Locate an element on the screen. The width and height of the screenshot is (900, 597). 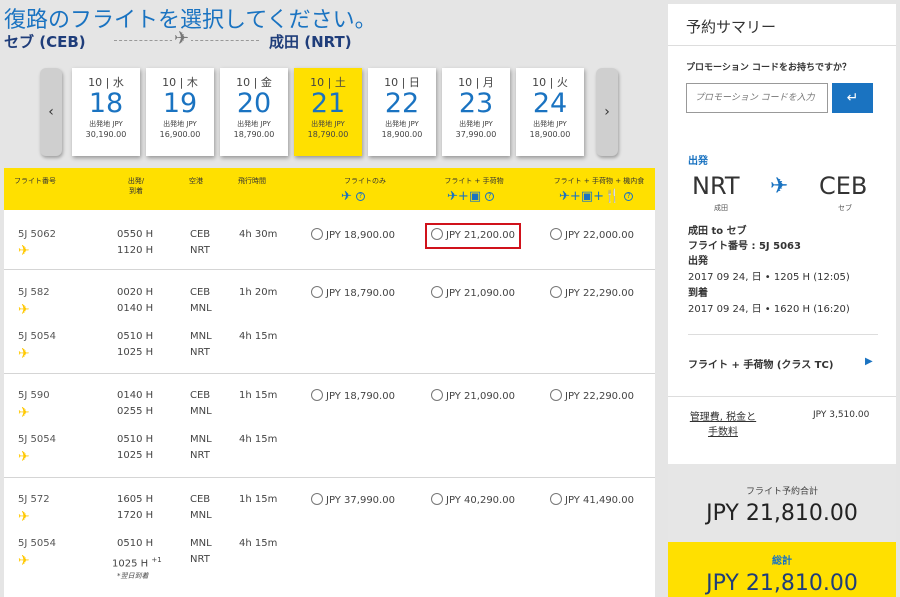
arrival-time: 1025 H is located at coordinates (135, 455).